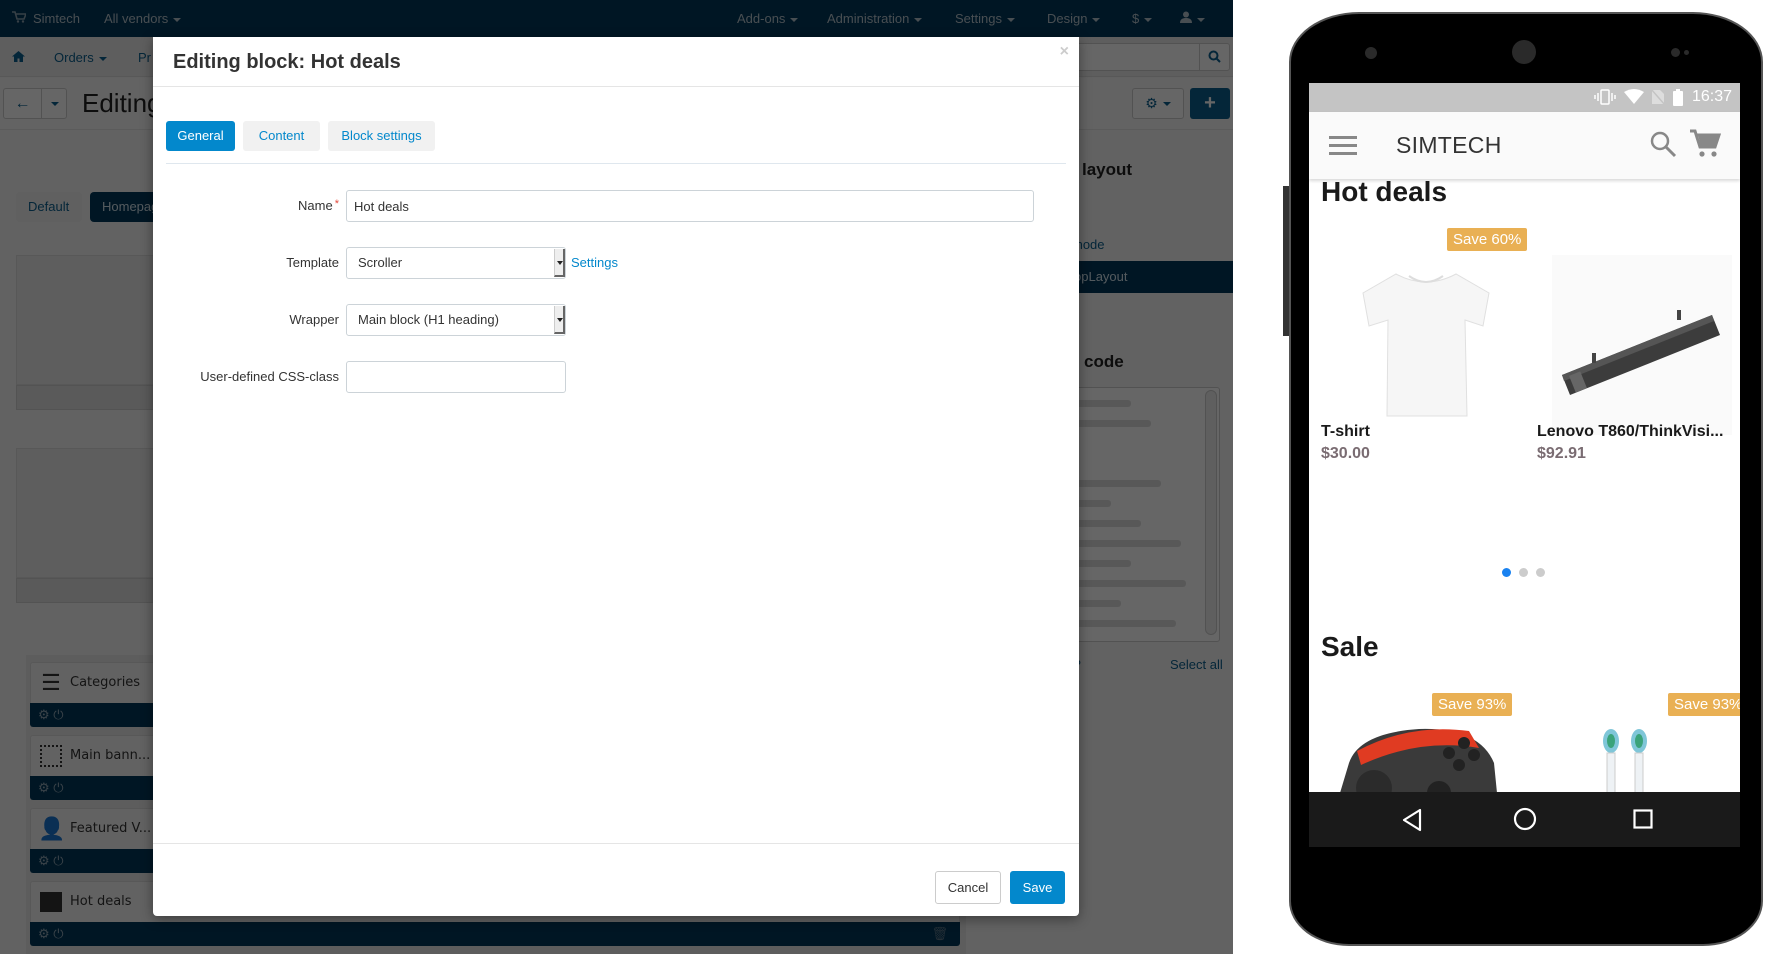 This screenshot has width=1765, height=954. What do you see at coordinates (287, 62) in the screenshot?
I see `dialog-title: Editing block: Hot deals` at bounding box center [287, 62].